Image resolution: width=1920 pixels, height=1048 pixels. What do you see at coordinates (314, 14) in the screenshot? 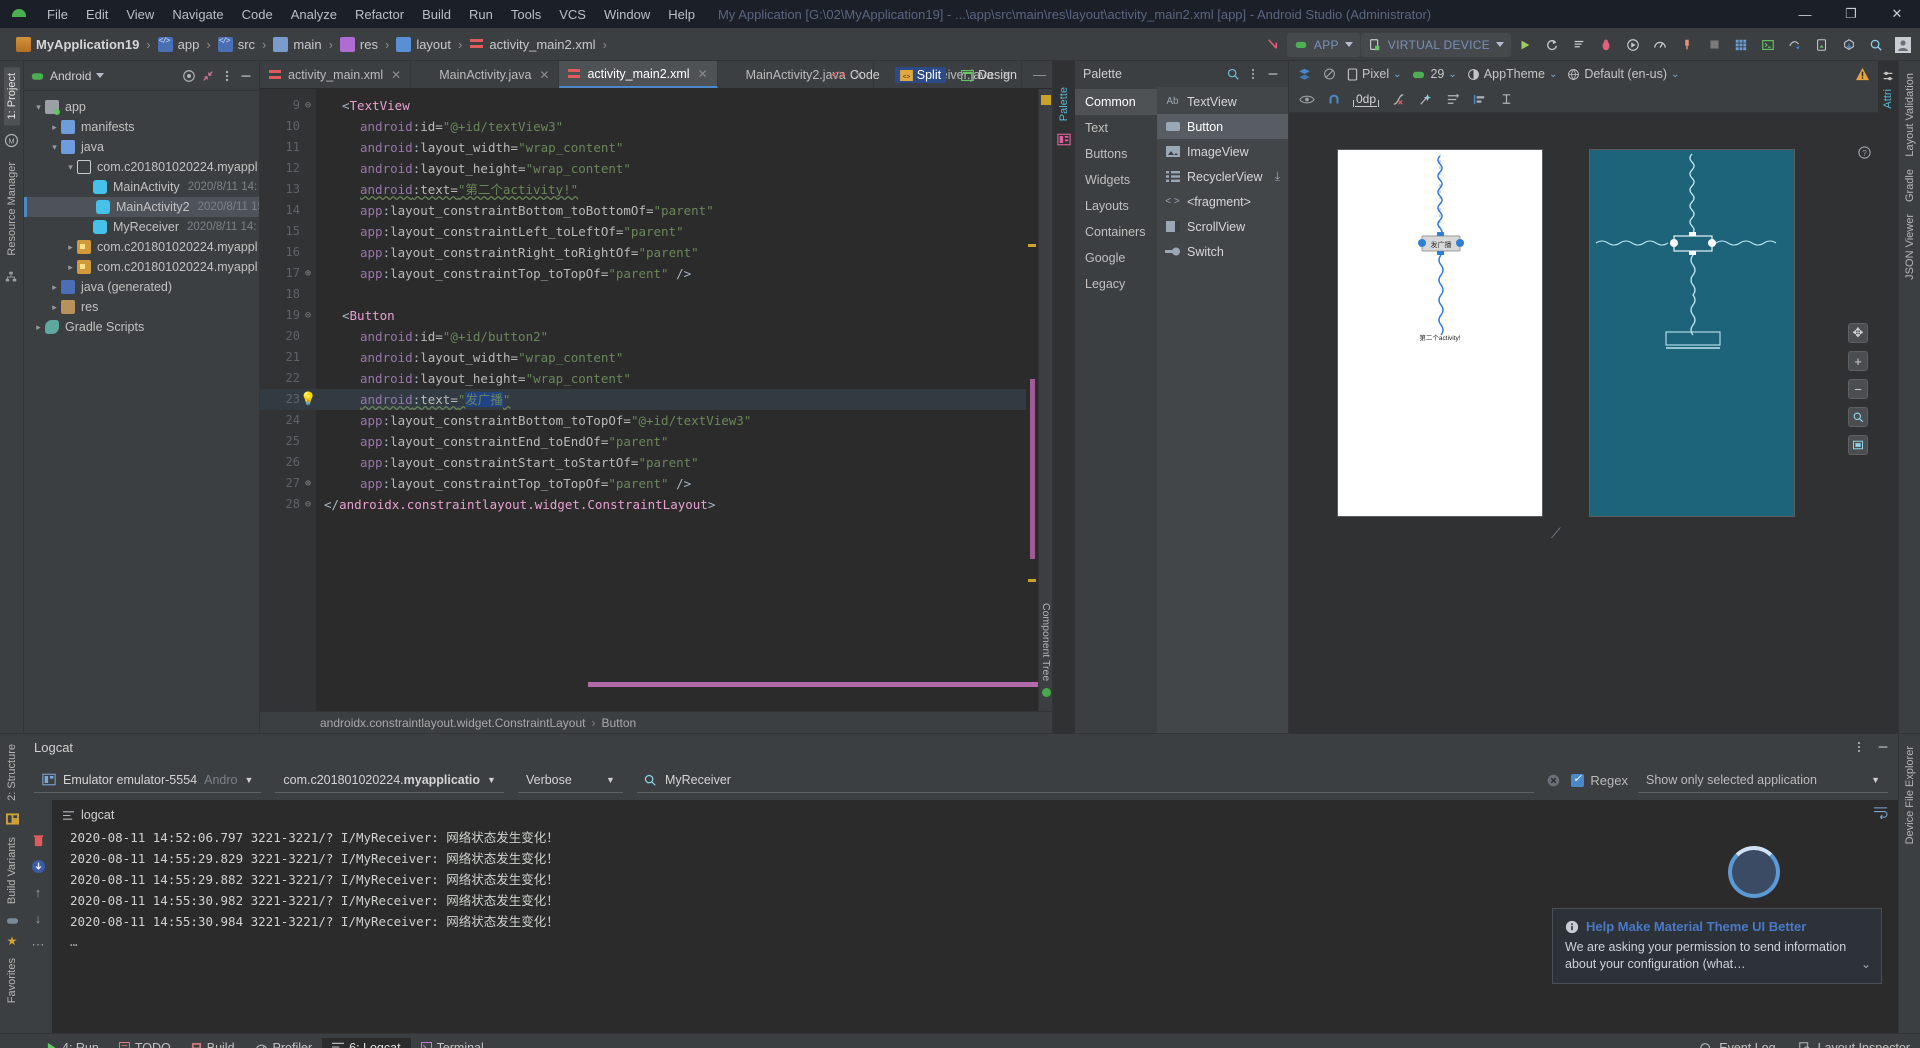
I see `menu-item-analyze: Analyze` at bounding box center [314, 14].